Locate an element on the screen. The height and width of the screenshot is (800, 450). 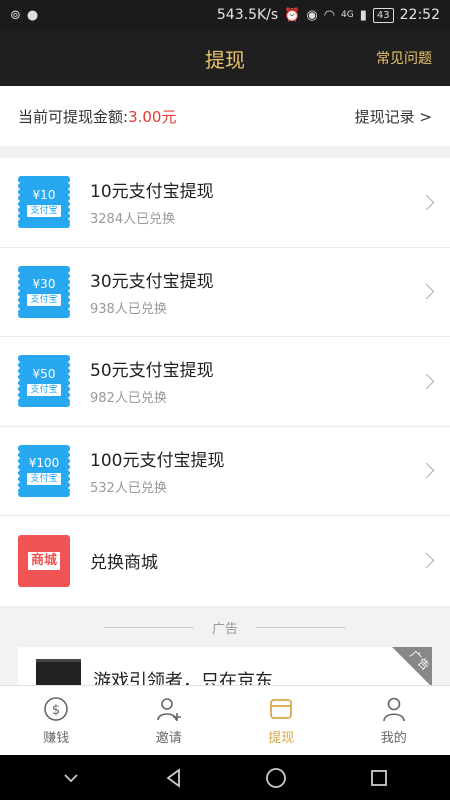
back-icon is located at coordinates (174, 778).